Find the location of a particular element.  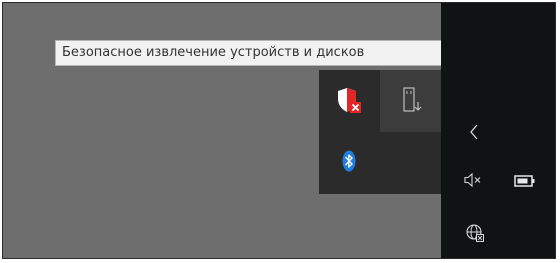

usb-safely-remove-icon is located at coordinates (411, 101).